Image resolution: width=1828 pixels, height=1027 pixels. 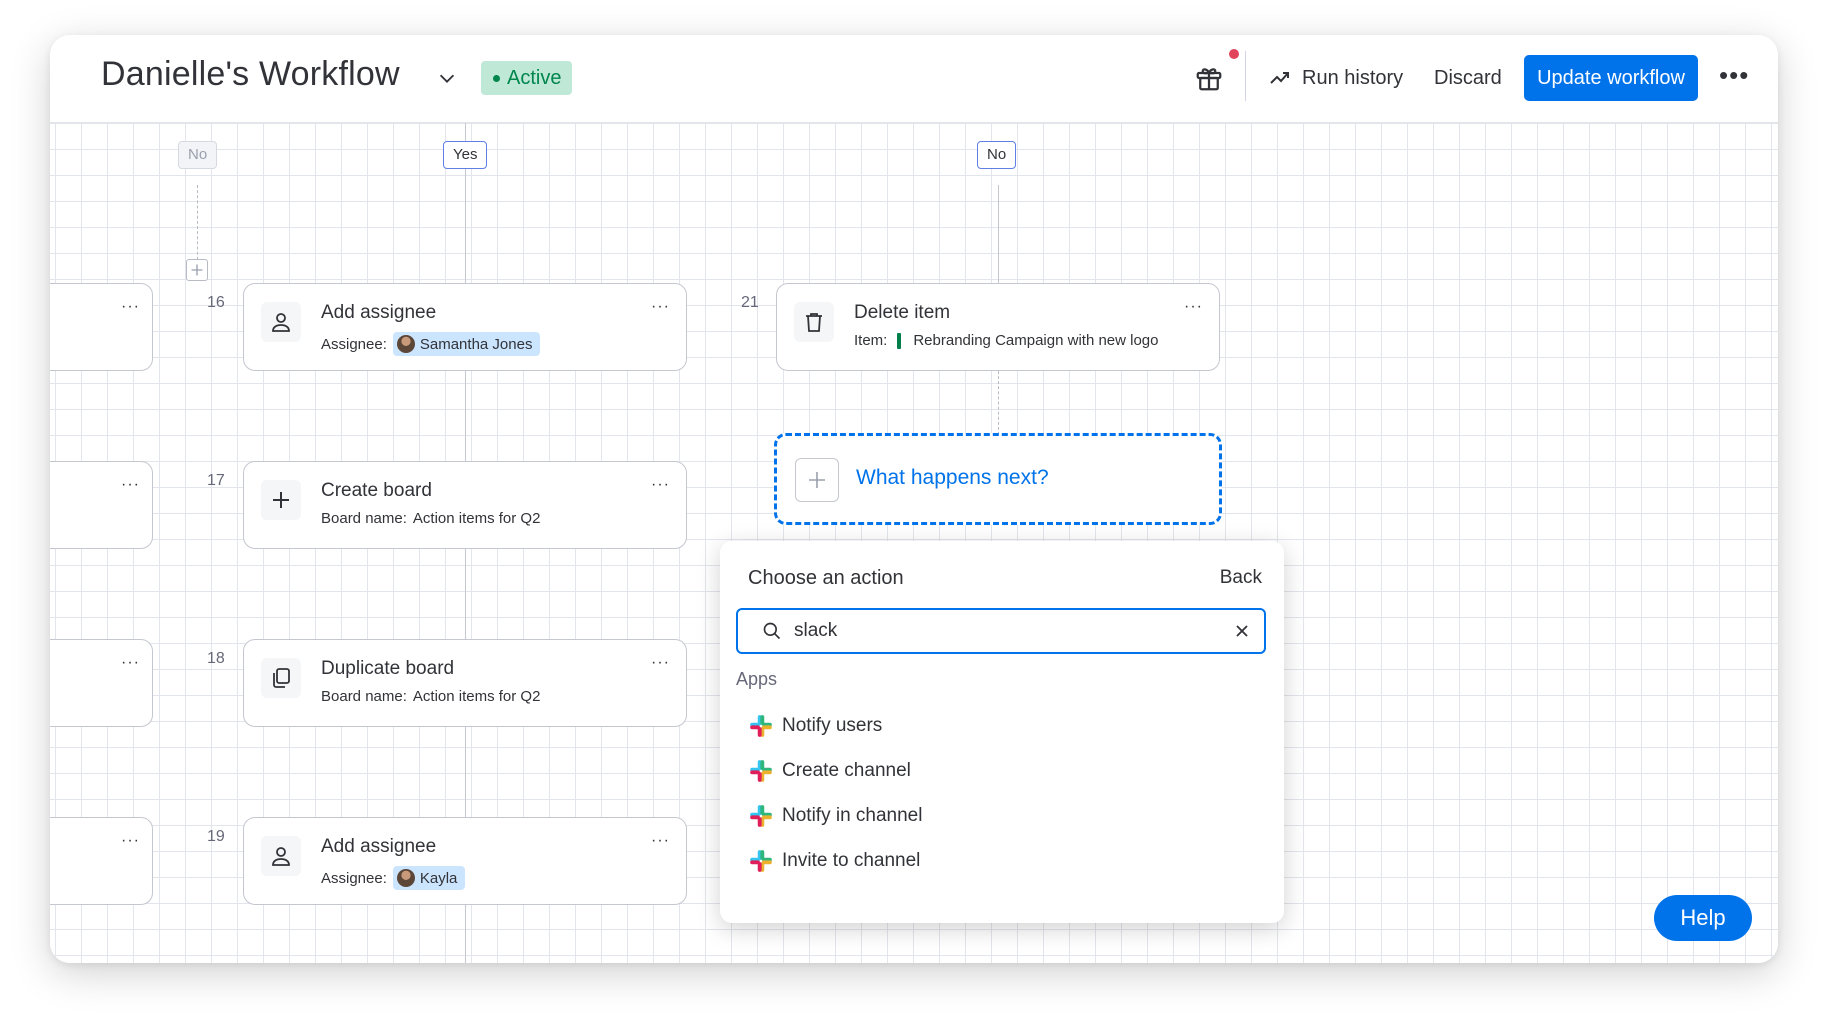 What do you see at coordinates (826, 578) in the screenshot?
I see `popover-title: Choose an action` at bounding box center [826, 578].